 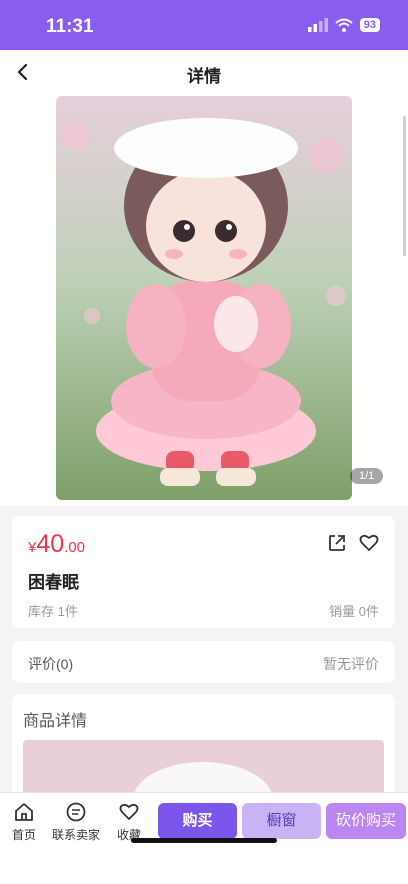 What do you see at coordinates (70, 26) in the screenshot?
I see `status-time: 11:31` at bounding box center [70, 26].